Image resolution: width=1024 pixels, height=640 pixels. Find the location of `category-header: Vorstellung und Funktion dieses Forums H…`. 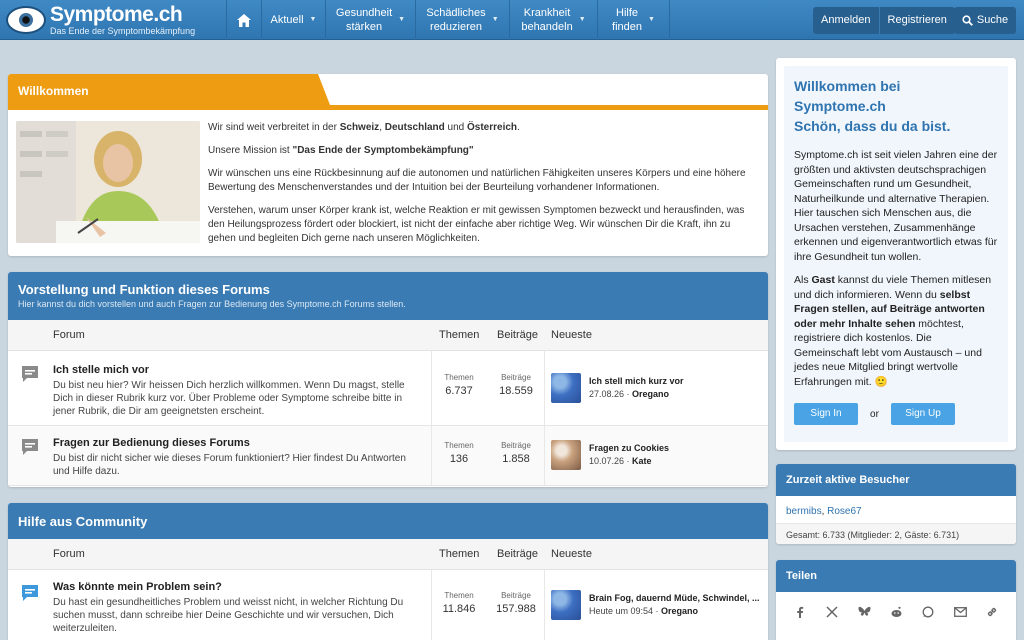

category-header: Vorstellung und Funktion dieses Forums H… is located at coordinates (388, 296).